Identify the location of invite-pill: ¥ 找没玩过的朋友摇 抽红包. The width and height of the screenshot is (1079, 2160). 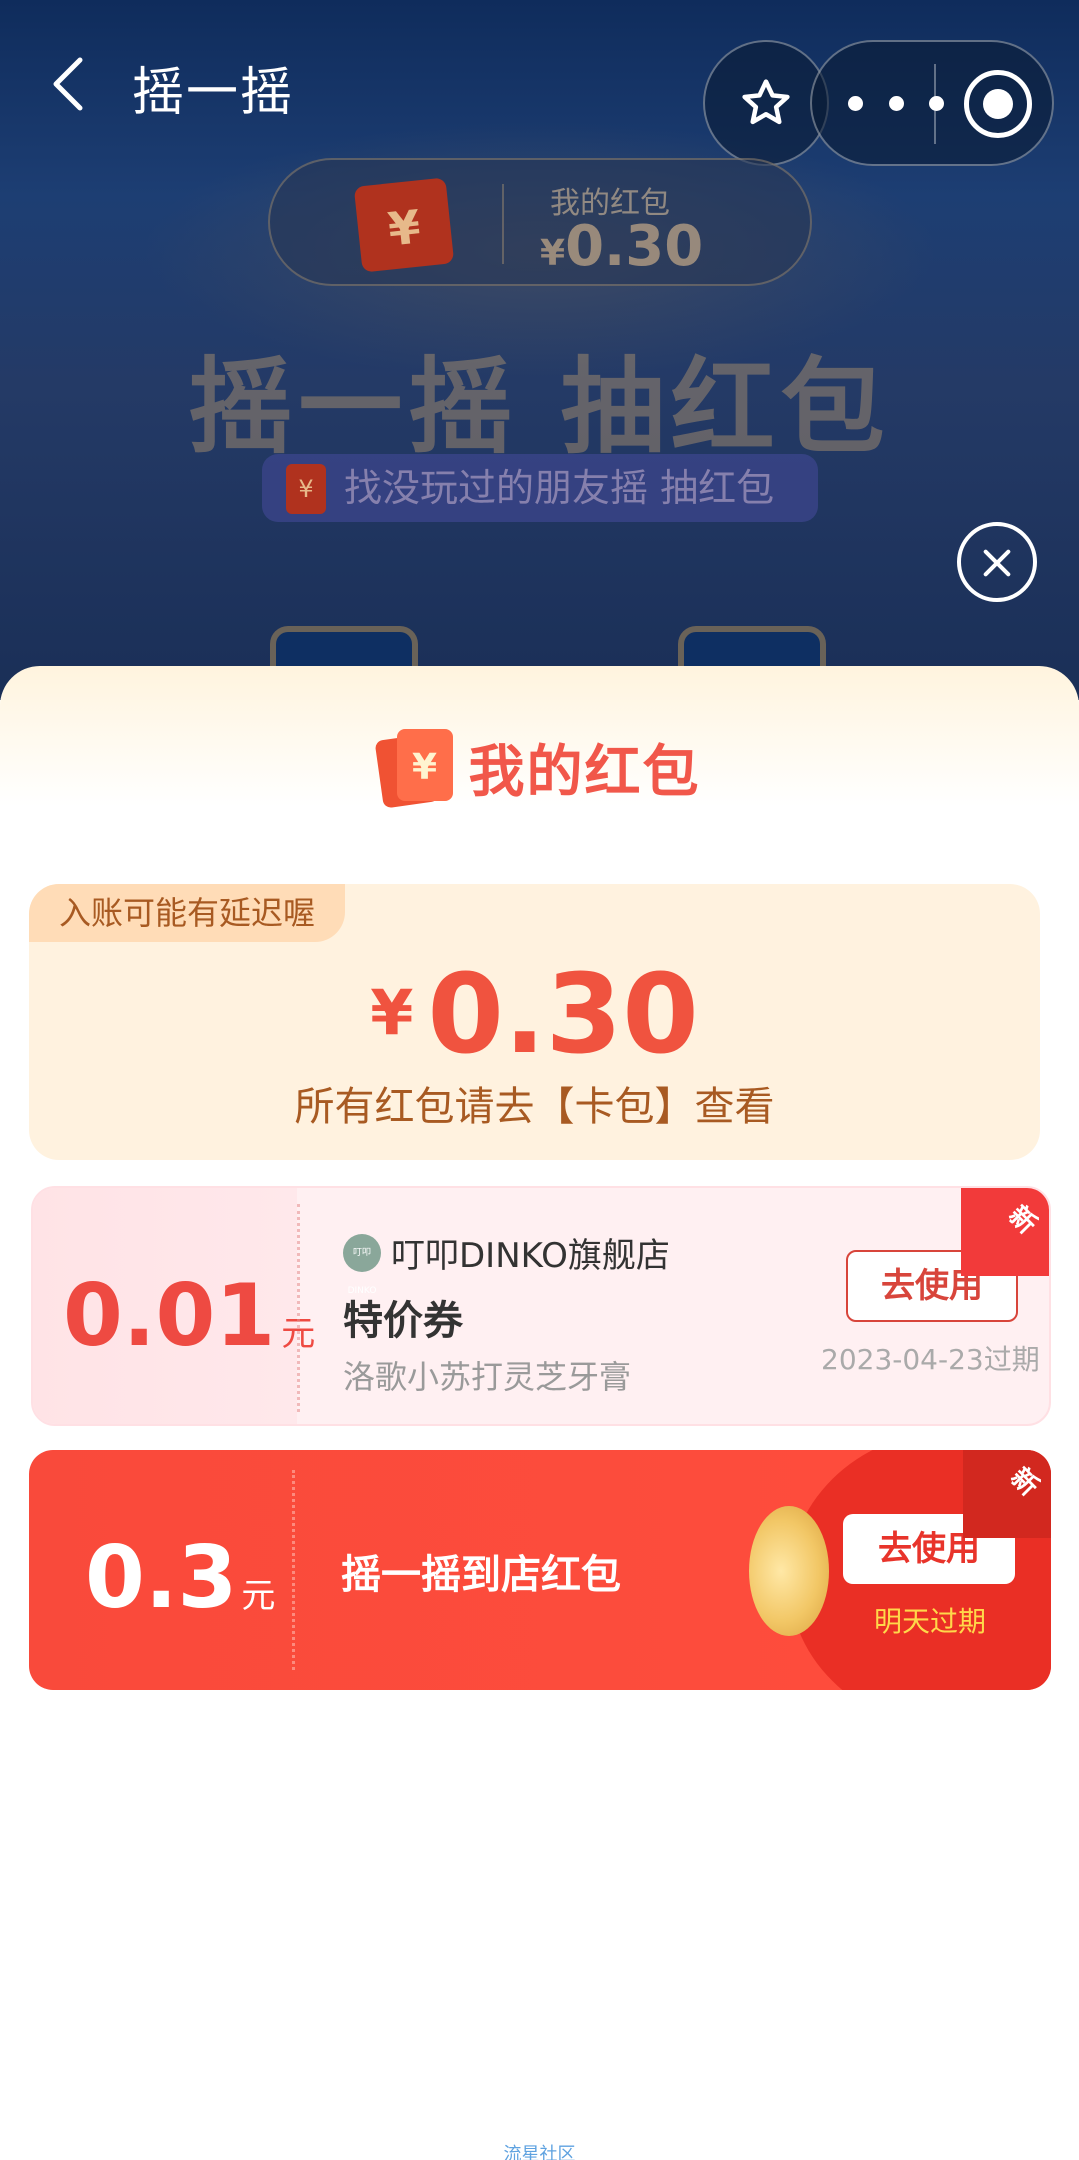
(540, 488).